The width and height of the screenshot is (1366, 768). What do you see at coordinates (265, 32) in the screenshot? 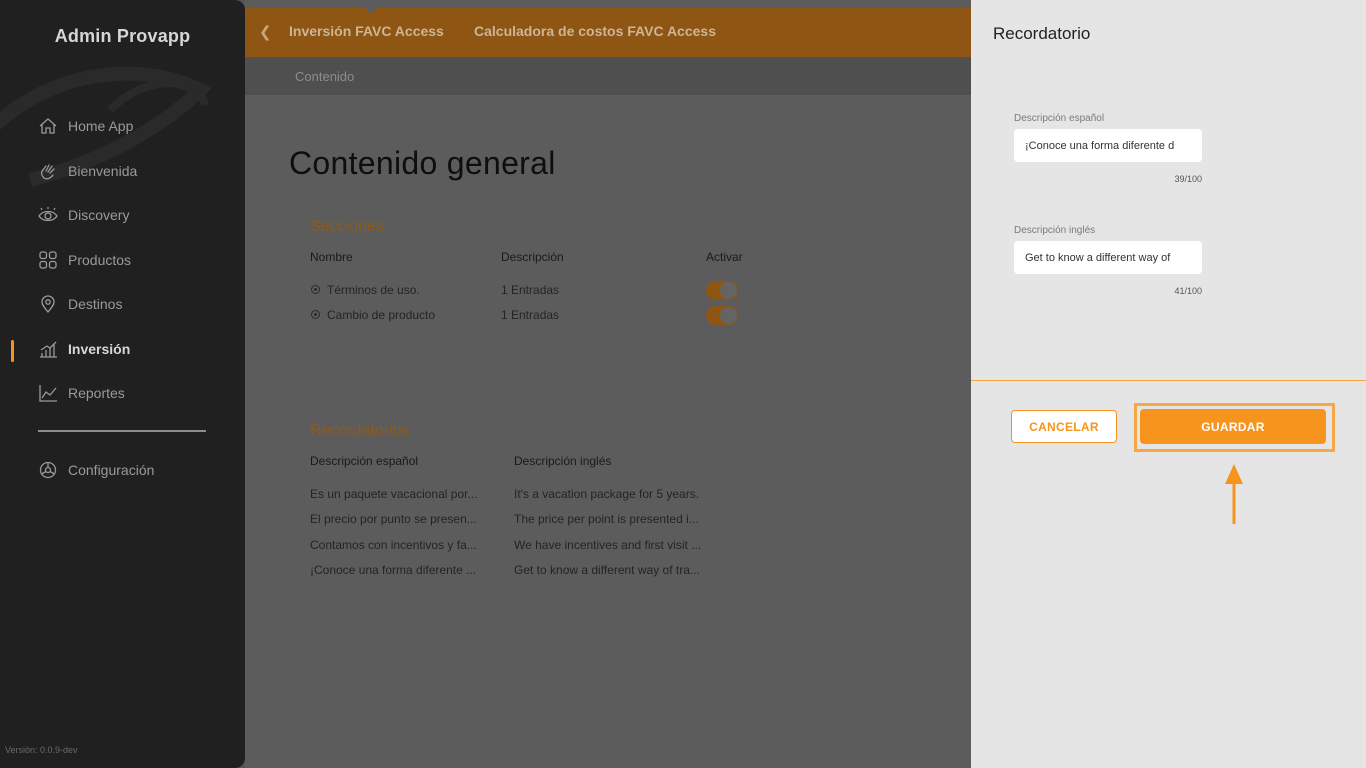
I see `chevron-left-icon: ❮` at bounding box center [265, 32].